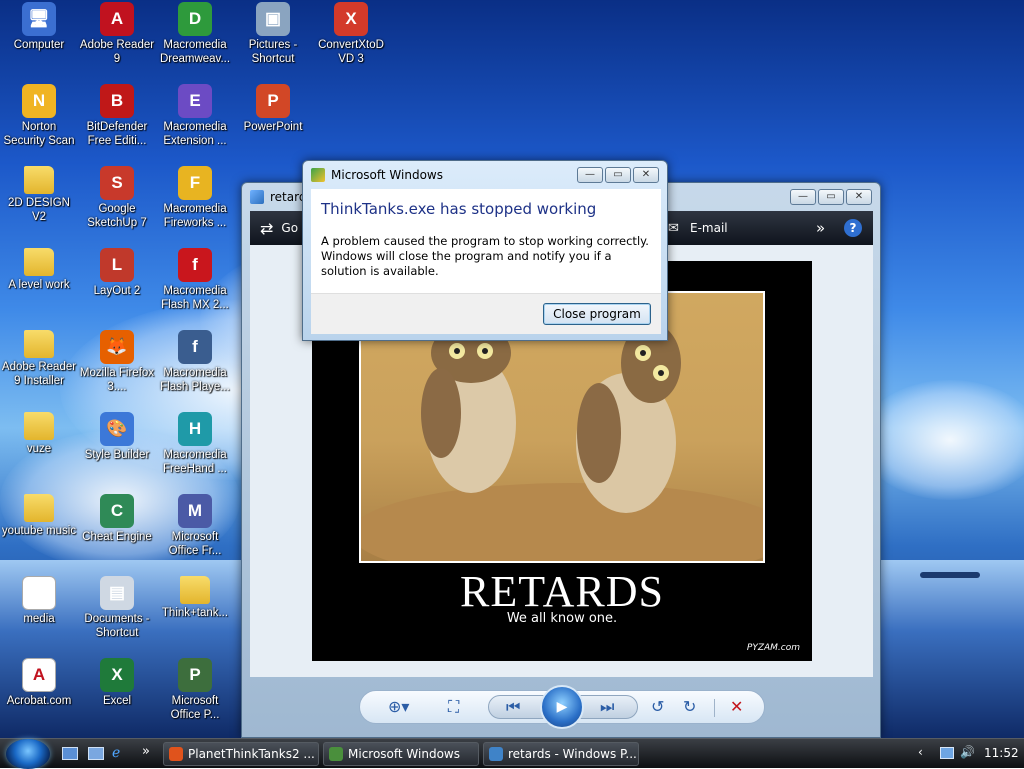  Describe the element at coordinates (195, 429) in the screenshot. I see `desktop-icon-image: H` at that location.